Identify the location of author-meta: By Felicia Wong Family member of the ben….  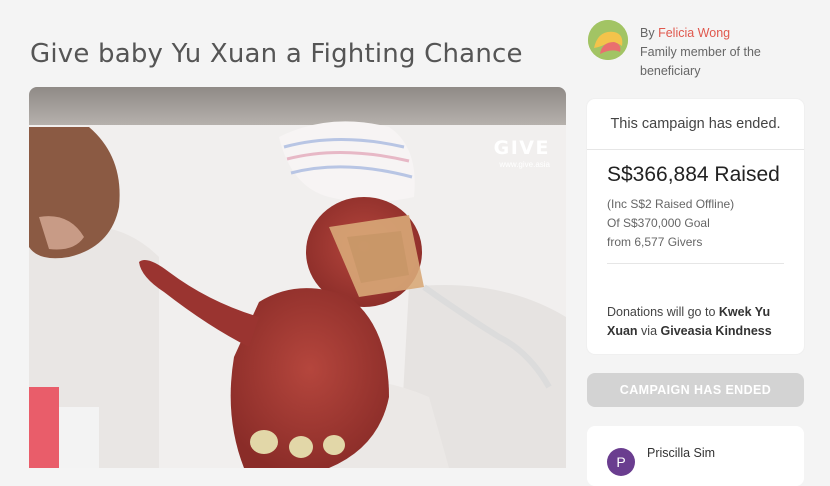
(700, 52).